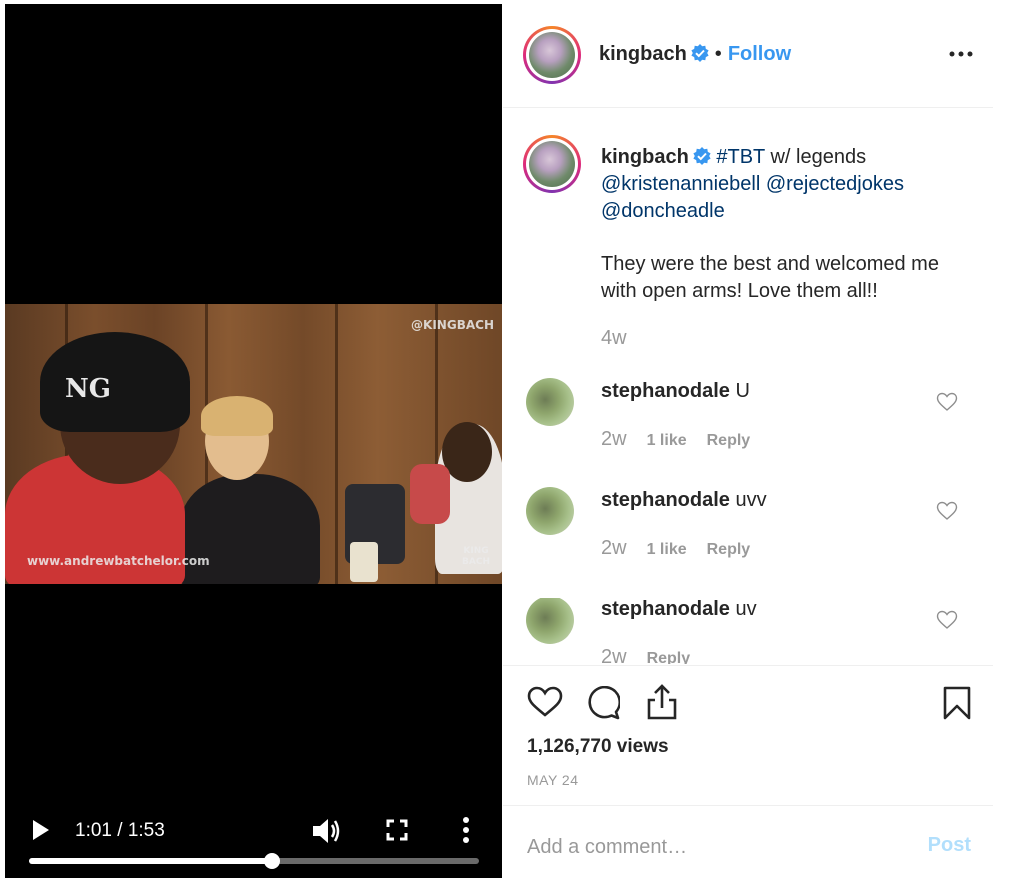  What do you see at coordinates (545, 702) in the screenshot?
I see `heart-icon` at bounding box center [545, 702].